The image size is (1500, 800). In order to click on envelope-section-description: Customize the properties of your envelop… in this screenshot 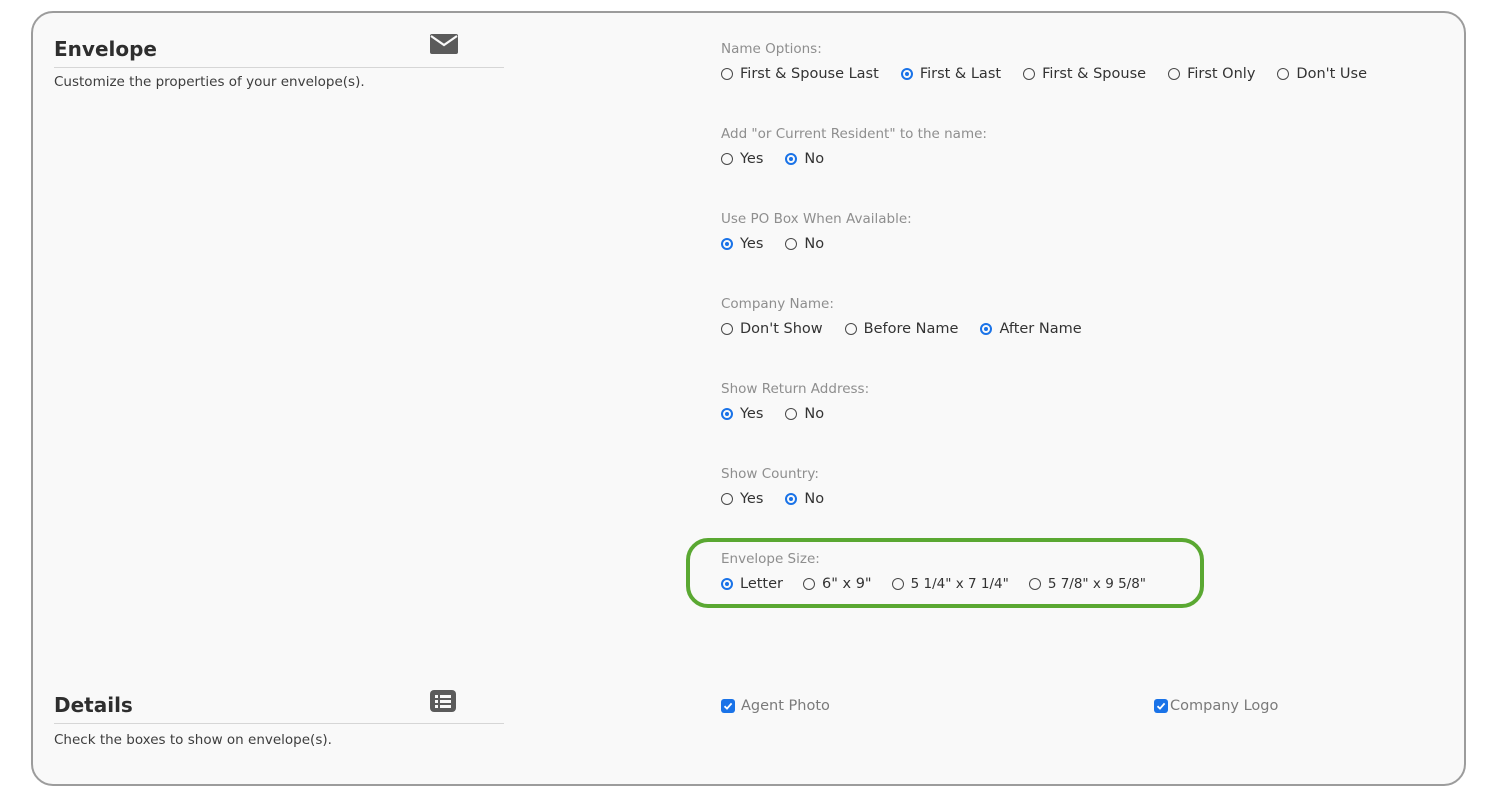, I will do `click(209, 82)`.